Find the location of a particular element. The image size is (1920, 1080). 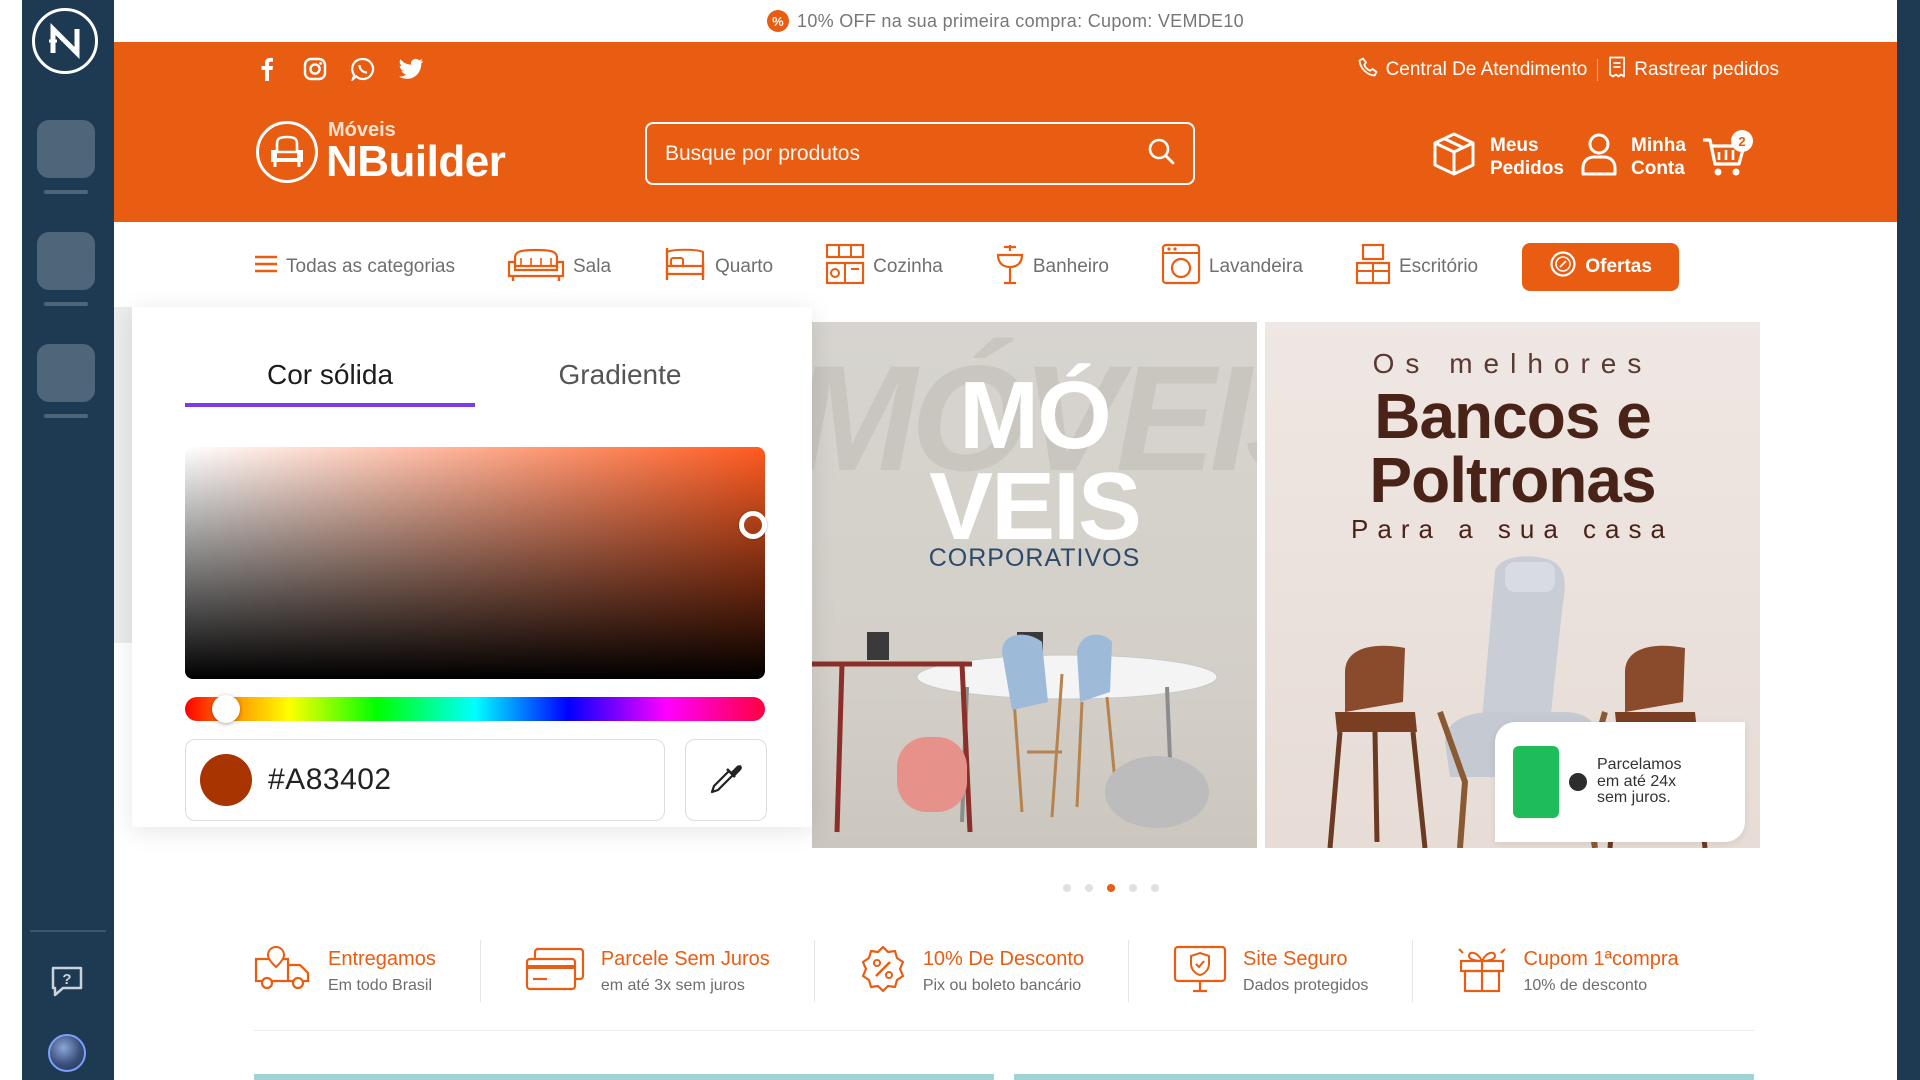

my-orders-button: Meus Pedidos is located at coordinates (1497, 157).